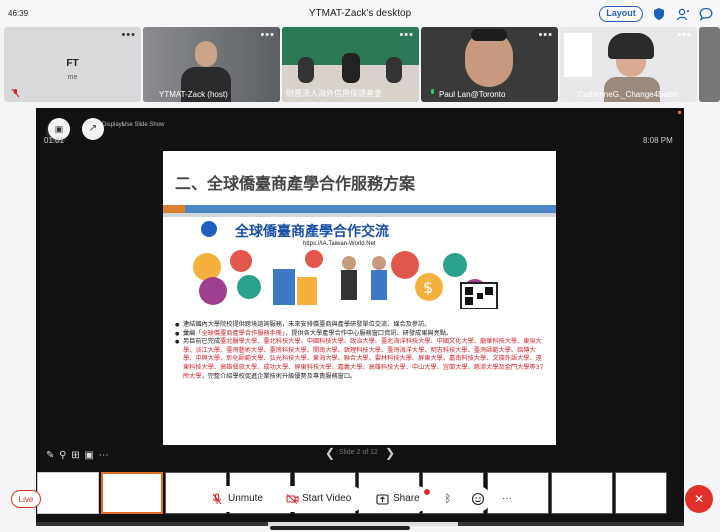 The height and width of the screenshot is (532, 720). What do you see at coordinates (54, 140) in the screenshot?
I see `slide-timer: 01:01` at bounding box center [54, 140].